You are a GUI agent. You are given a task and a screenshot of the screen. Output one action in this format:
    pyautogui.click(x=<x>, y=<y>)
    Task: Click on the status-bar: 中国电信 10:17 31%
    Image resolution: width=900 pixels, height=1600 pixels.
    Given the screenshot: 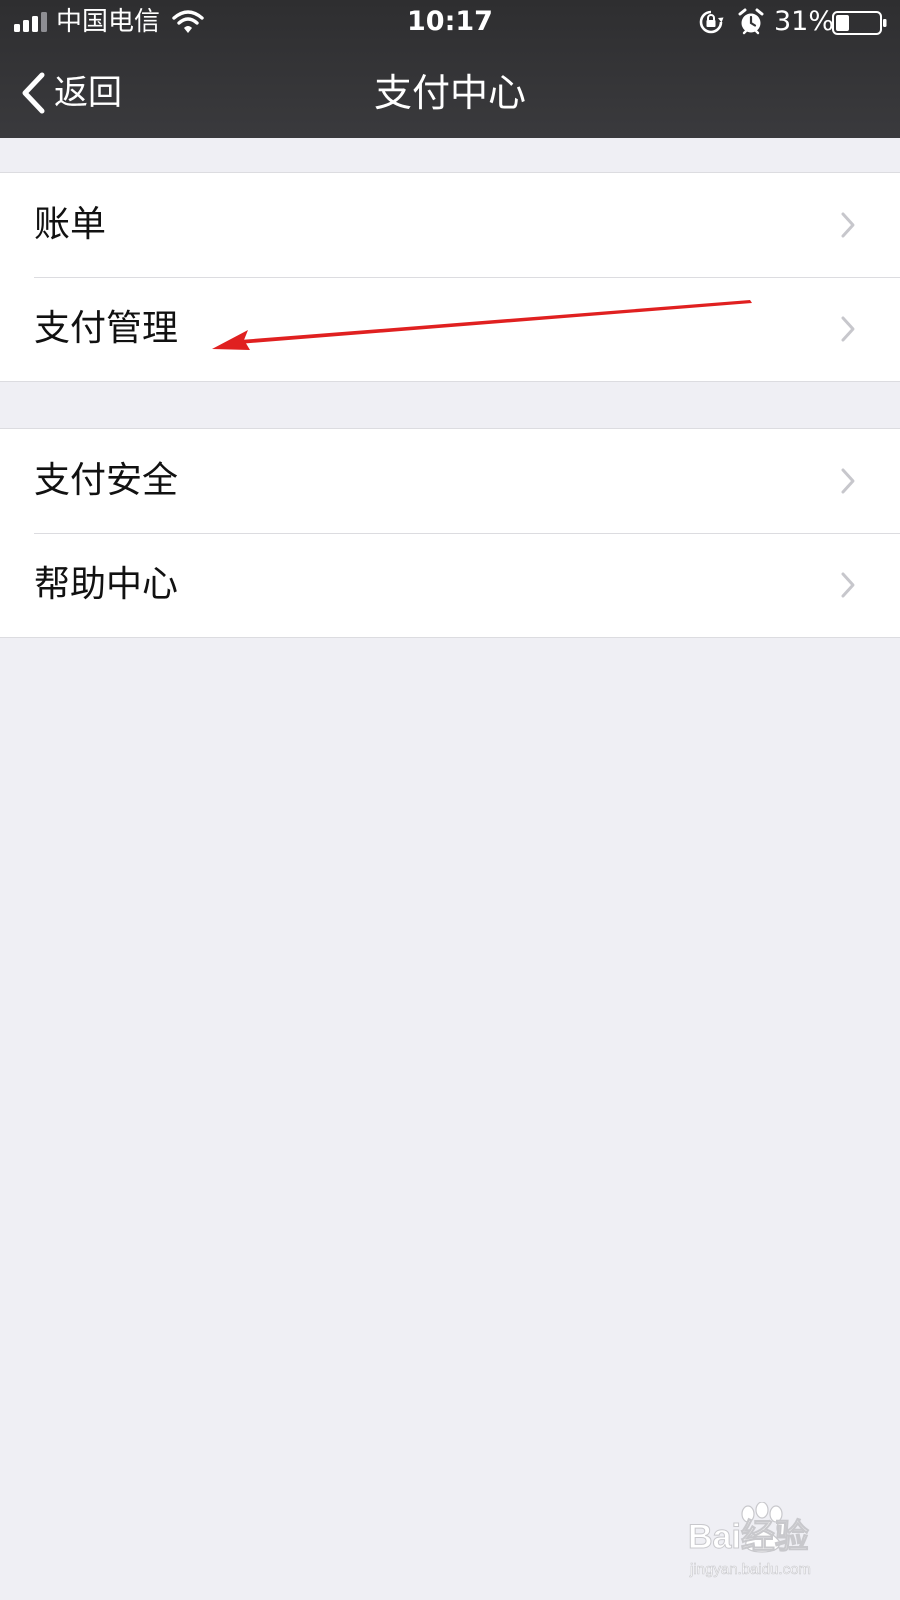 What is the action you would take?
    pyautogui.click(x=450, y=22)
    